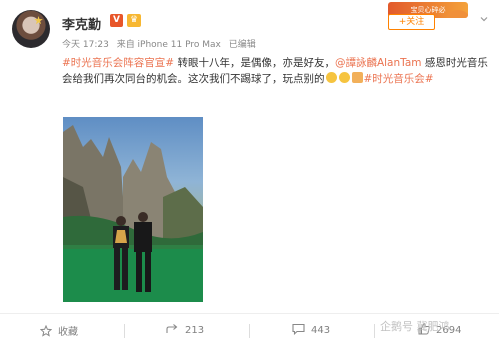 The image size is (499, 347). I want to click on forward-count: 213, so click(195, 330).